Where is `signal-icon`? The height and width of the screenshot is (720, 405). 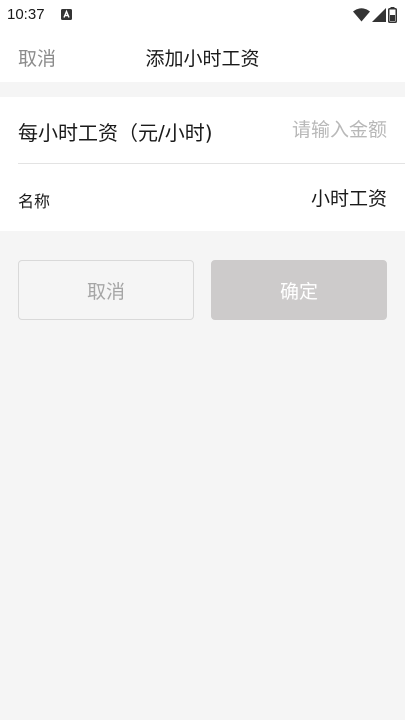 signal-icon is located at coordinates (379, 15).